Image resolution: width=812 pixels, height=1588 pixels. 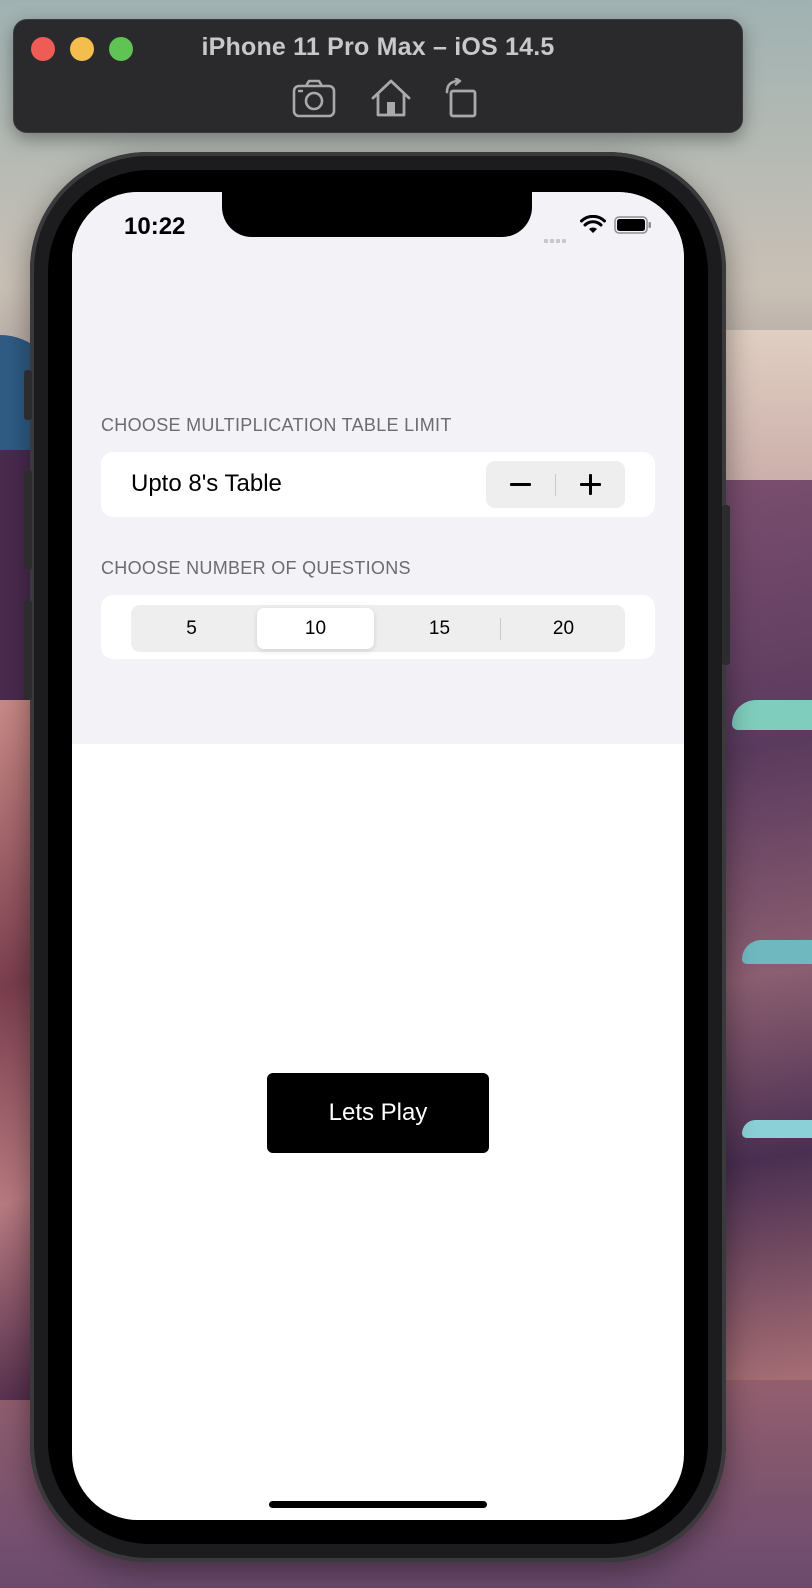 I want to click on table-limit-stepper, so click(x=555, y=484).